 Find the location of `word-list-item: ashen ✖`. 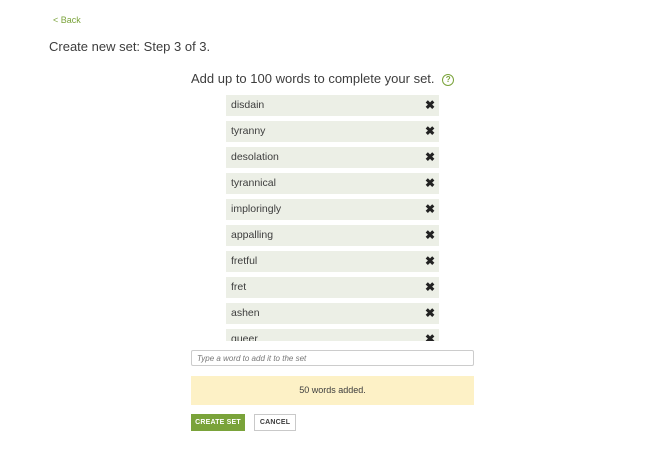

word-list-item: ashen ✖ is located at coordinates (332, 313).